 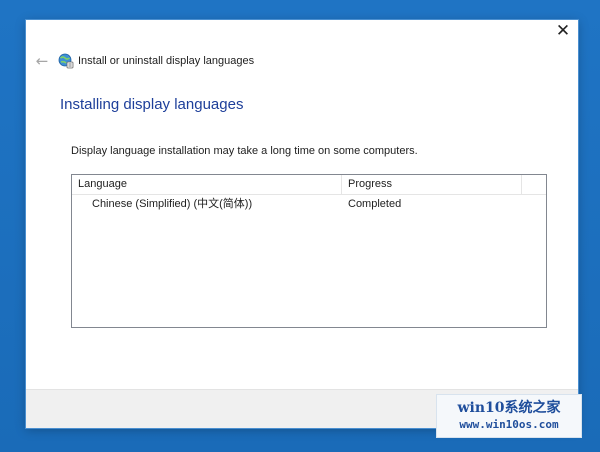 I want to click on list-item: Chinese (Simplified) (中文(简体)) Completed, so click(x=309, y=204).